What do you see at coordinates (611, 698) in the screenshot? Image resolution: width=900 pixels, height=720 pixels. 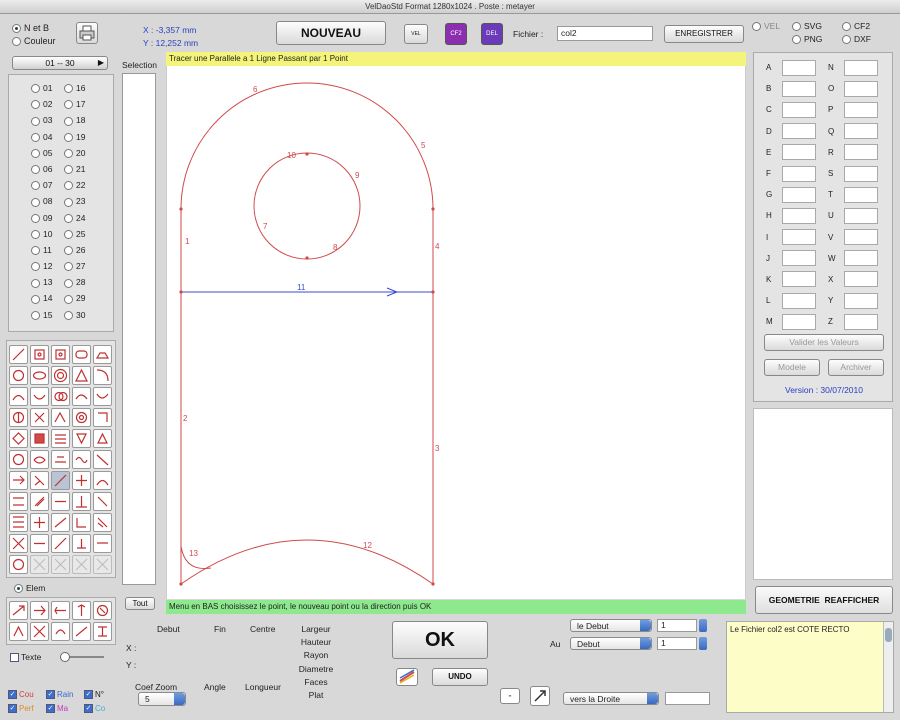 I see `direction-select: vers la Droite` at bounding box center [611, 698].